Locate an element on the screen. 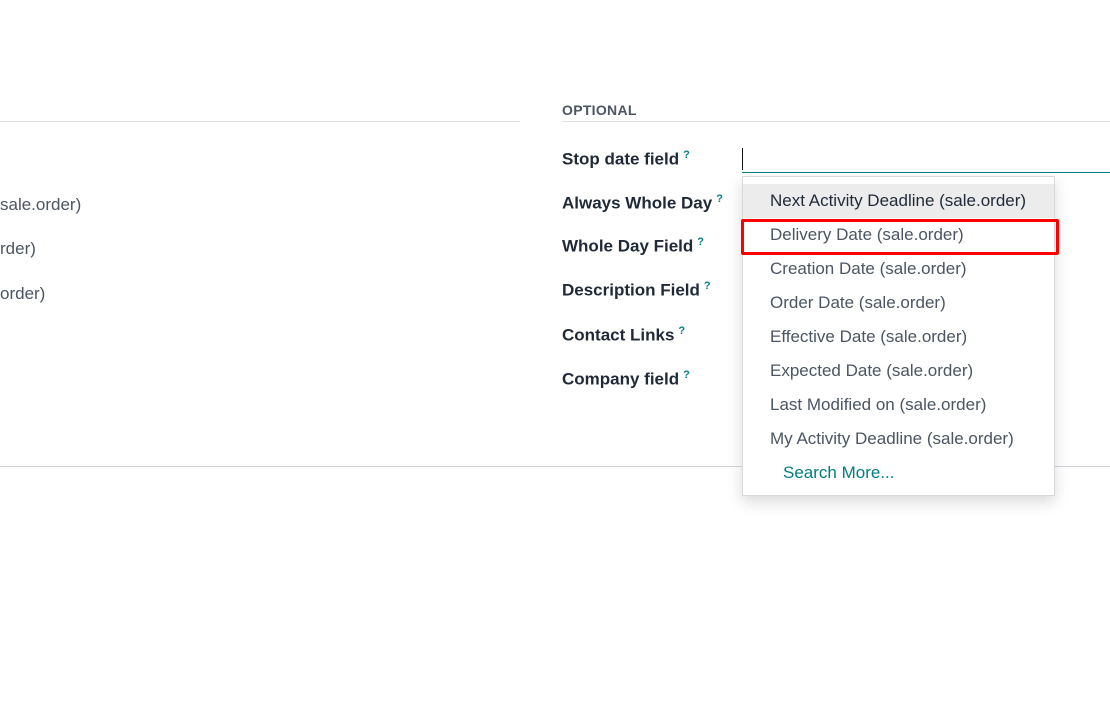 The height and width of the screenshot is (722, 1110). description-field-label: Description Field? is located at coordinates (636, 290).